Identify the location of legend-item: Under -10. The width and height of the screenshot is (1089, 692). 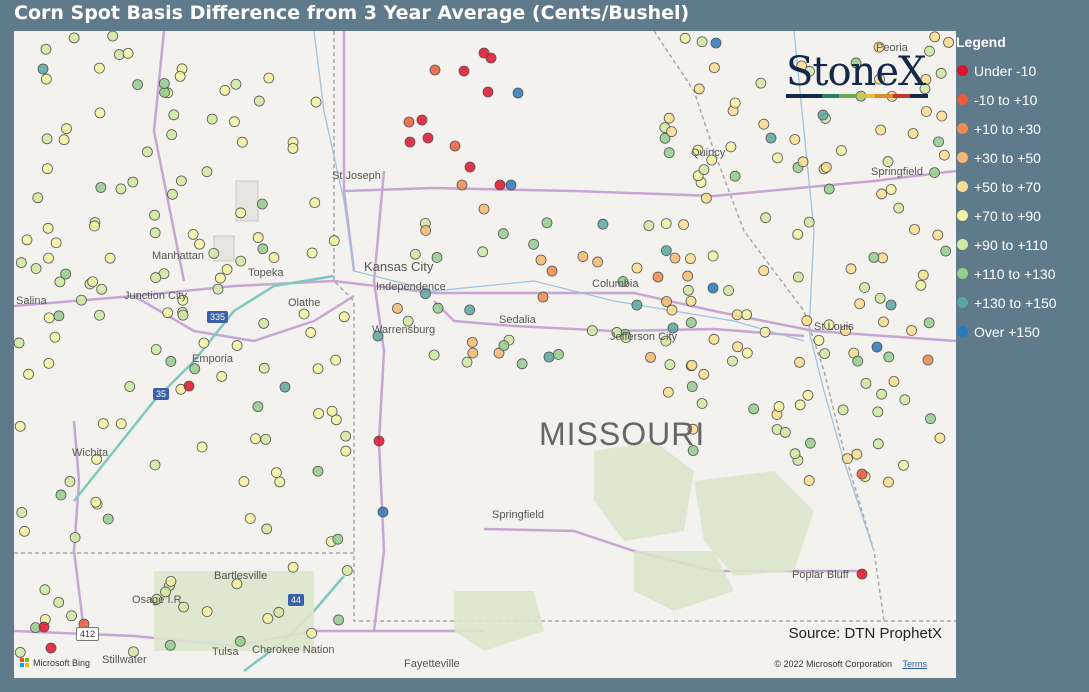
(1021, 70).